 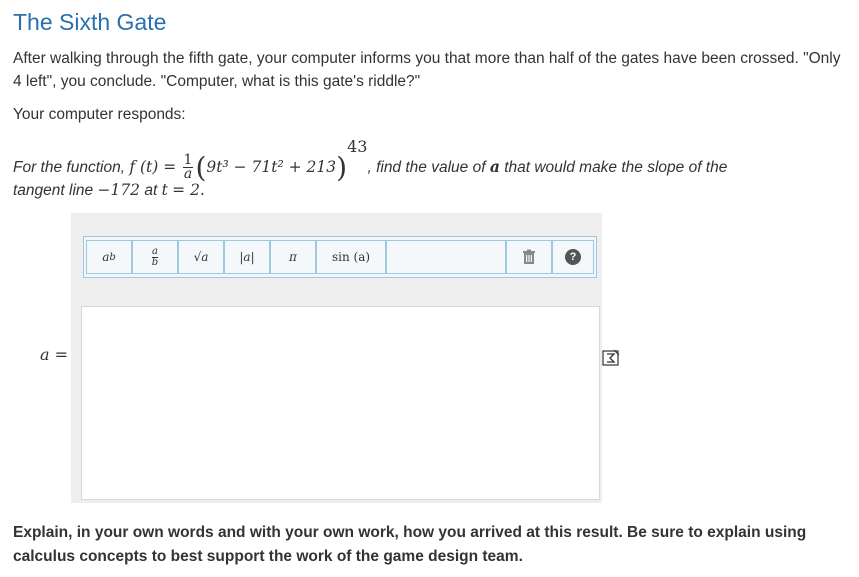 What do you see at coordinates (155, 262) in the screenshot?
I see `fraction-icon-den: b` at bounding box center [155, 262].